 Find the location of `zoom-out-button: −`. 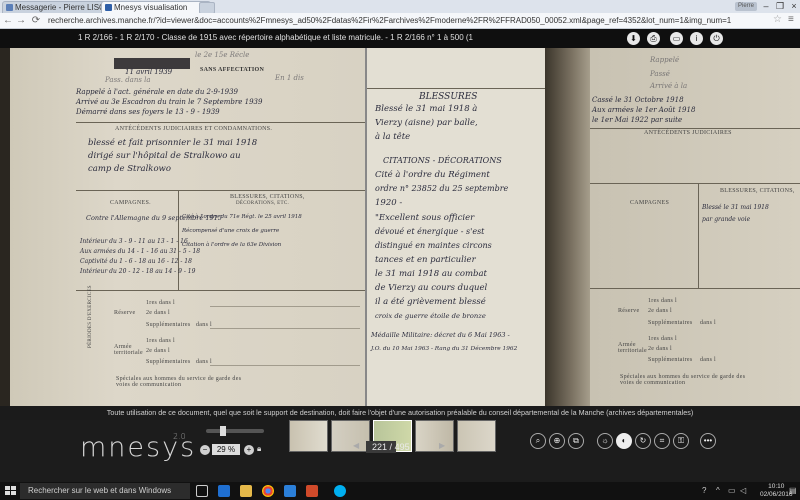

zoom-out-button: − is located at coordinates (205, 450).